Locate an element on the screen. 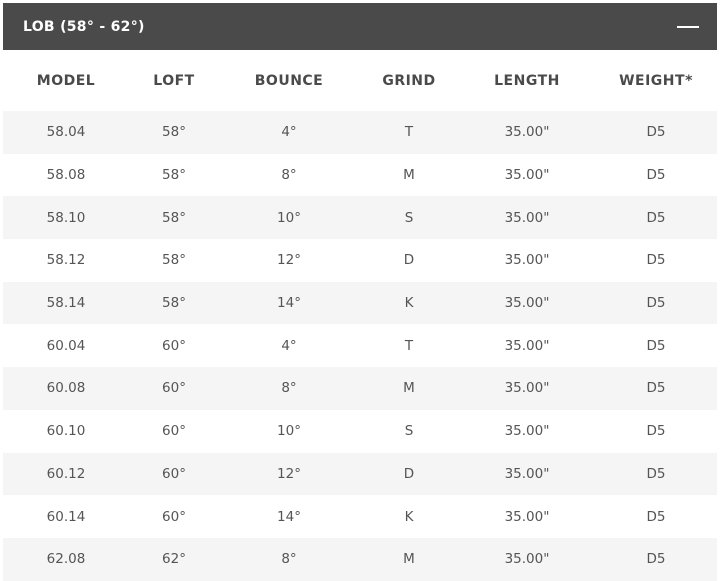  column-header-length: LENGTH is located at coordinates (527, 80).